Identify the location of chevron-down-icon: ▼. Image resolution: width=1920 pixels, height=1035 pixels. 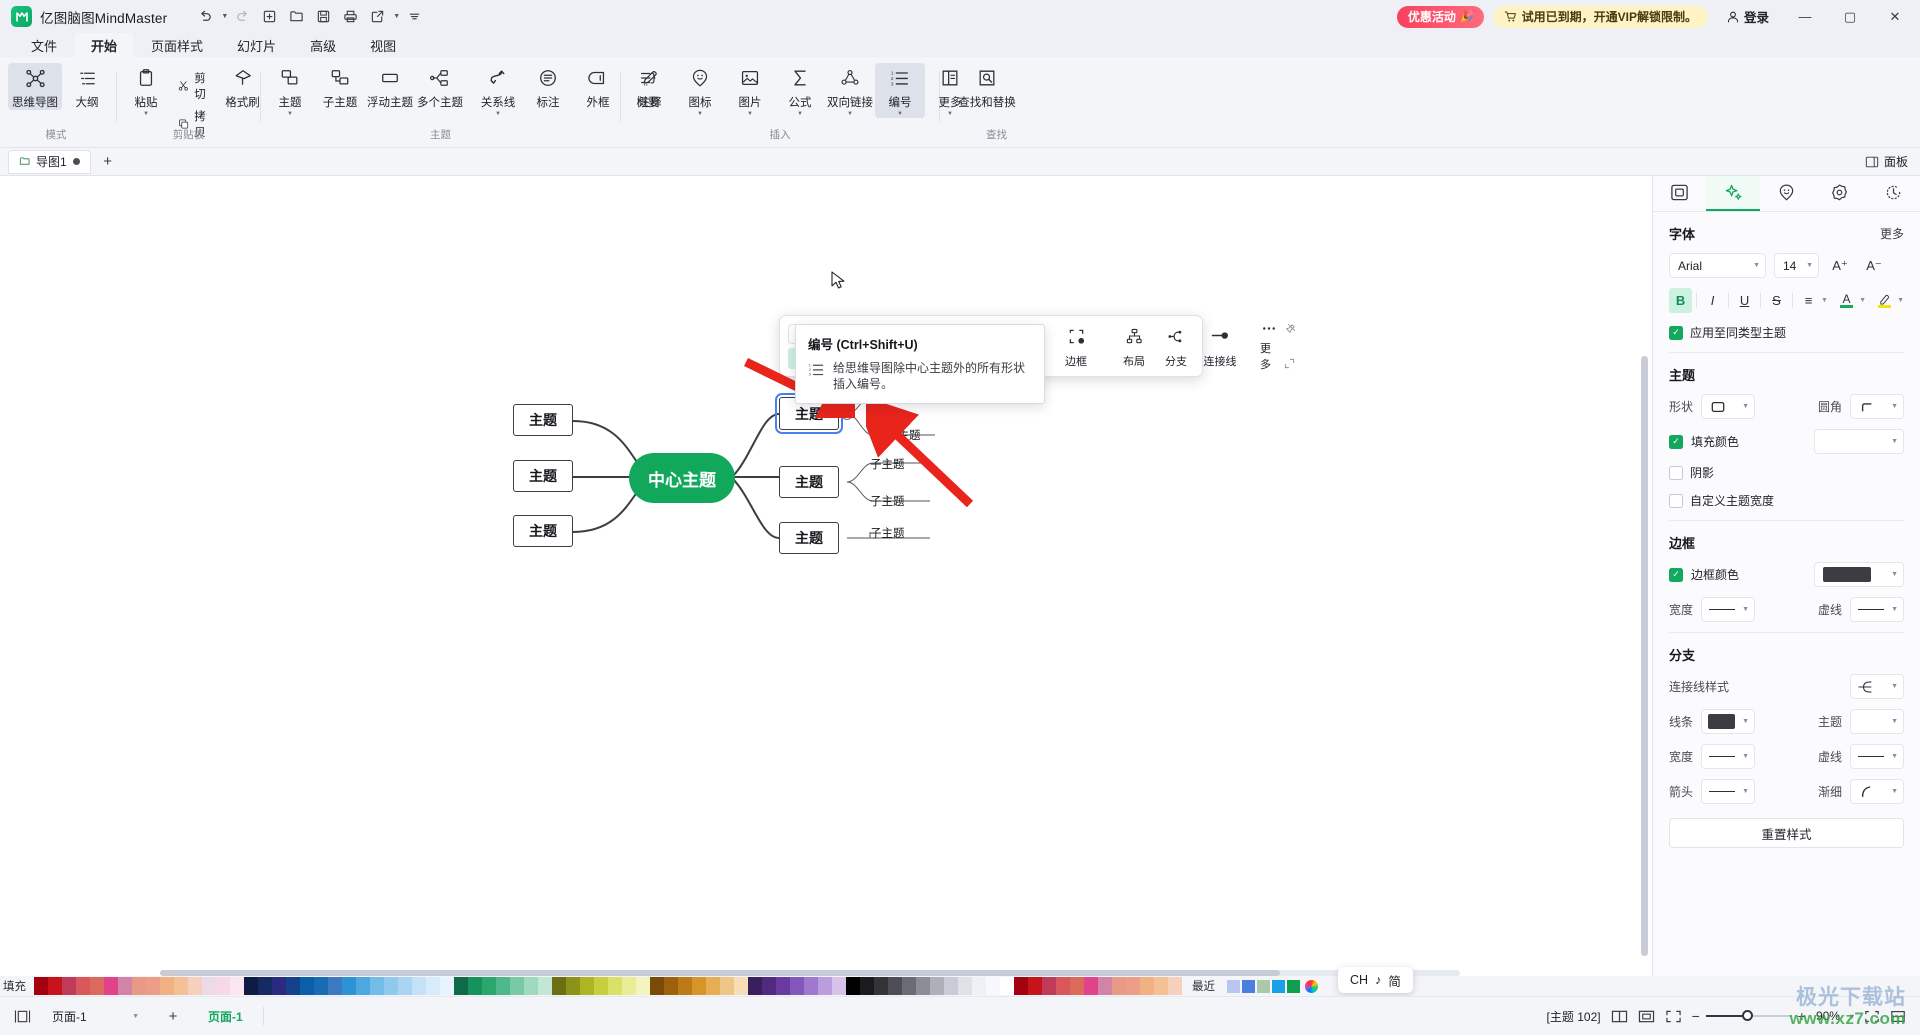
(1824, 300).